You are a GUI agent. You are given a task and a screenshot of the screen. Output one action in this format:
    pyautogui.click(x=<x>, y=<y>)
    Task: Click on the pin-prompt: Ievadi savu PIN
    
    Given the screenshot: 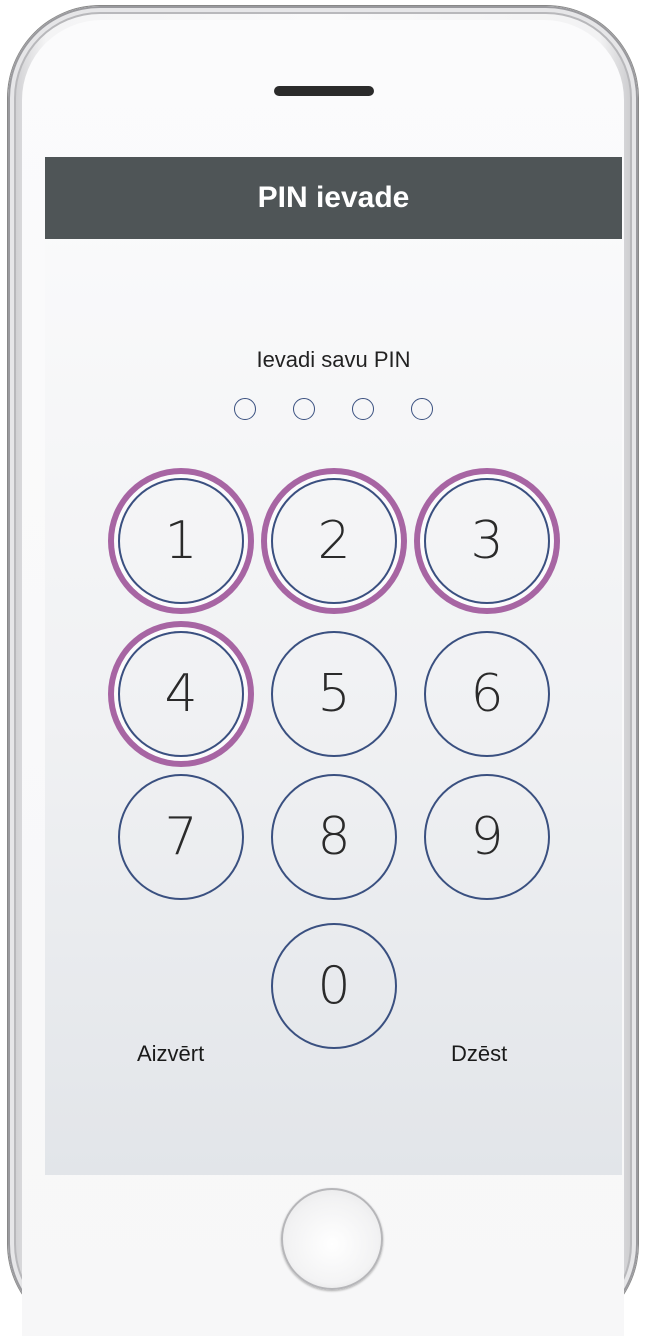 What is the action you would take?
    pyautogui.click(x=333, y=359)
    